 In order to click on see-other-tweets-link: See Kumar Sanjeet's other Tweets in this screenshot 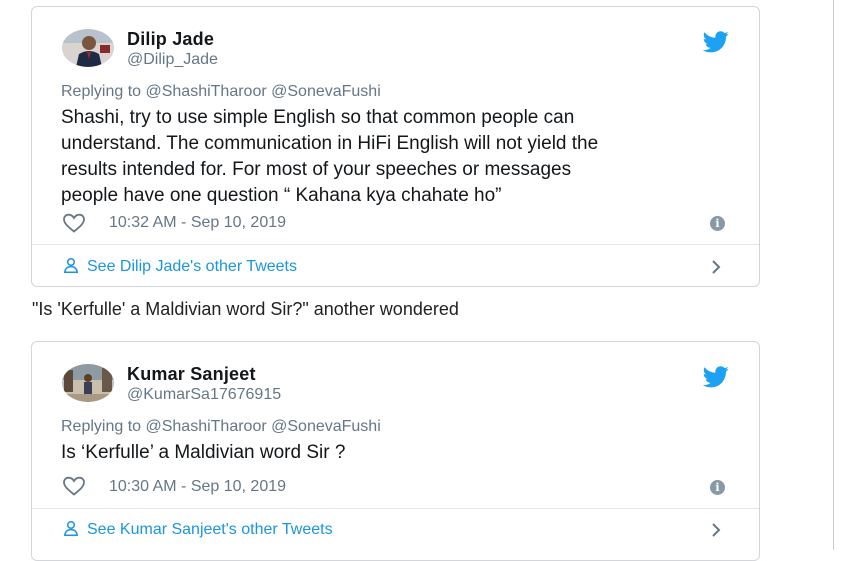, I will do `click(198, 529)`.